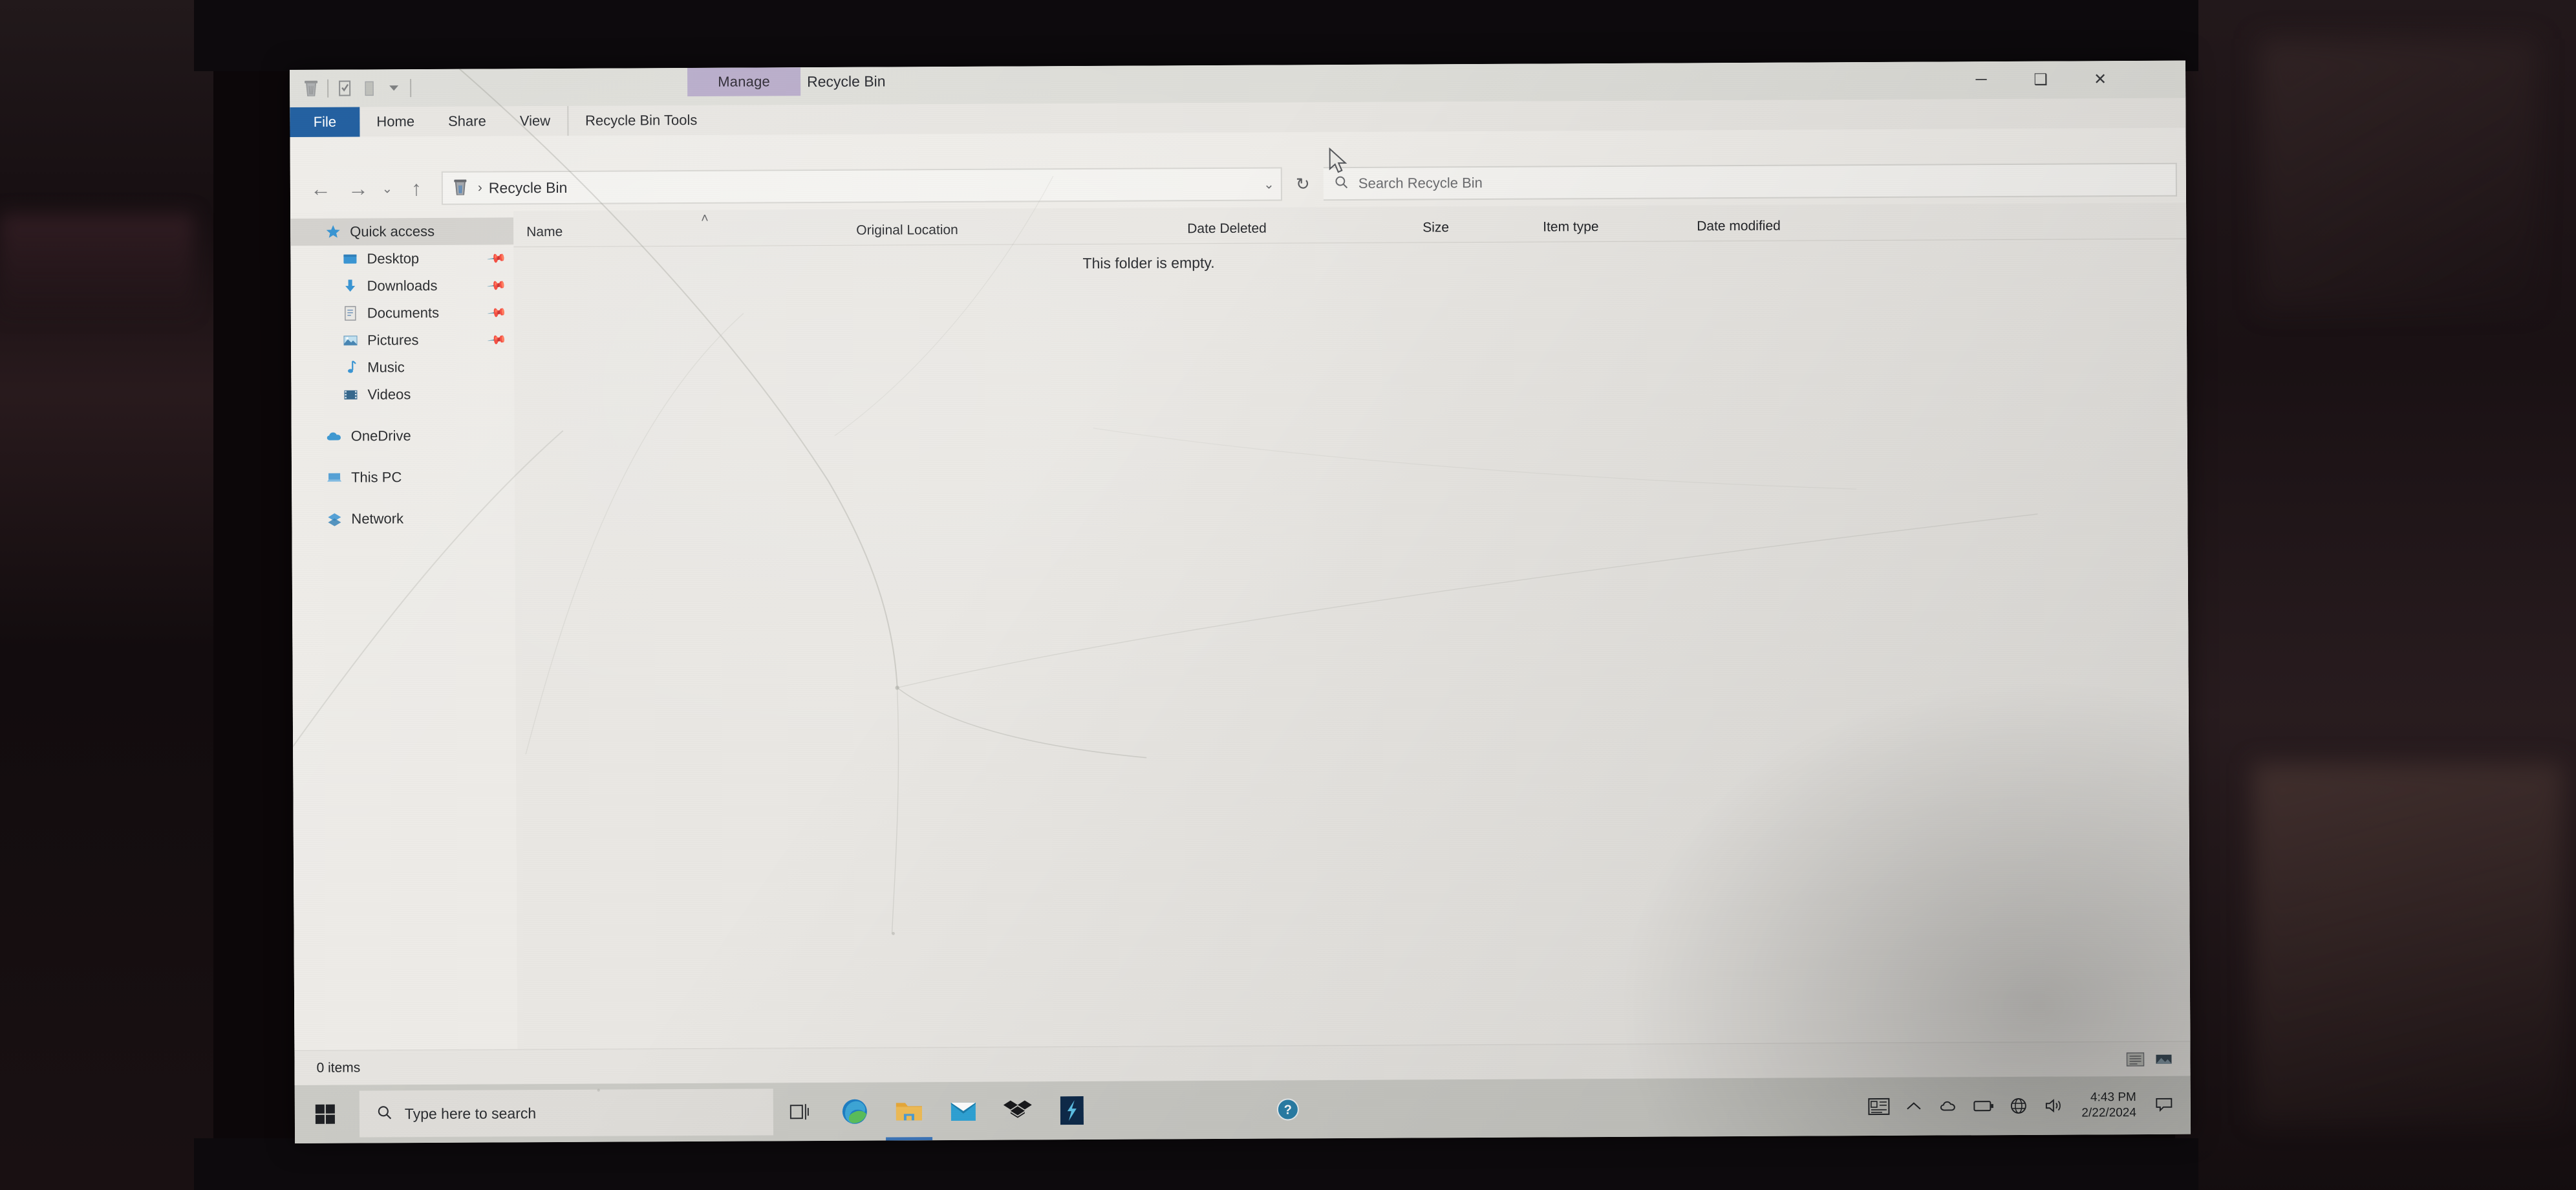 The image size is (2576, 1190). I want to click on desktop-icon, so click(350, 259).